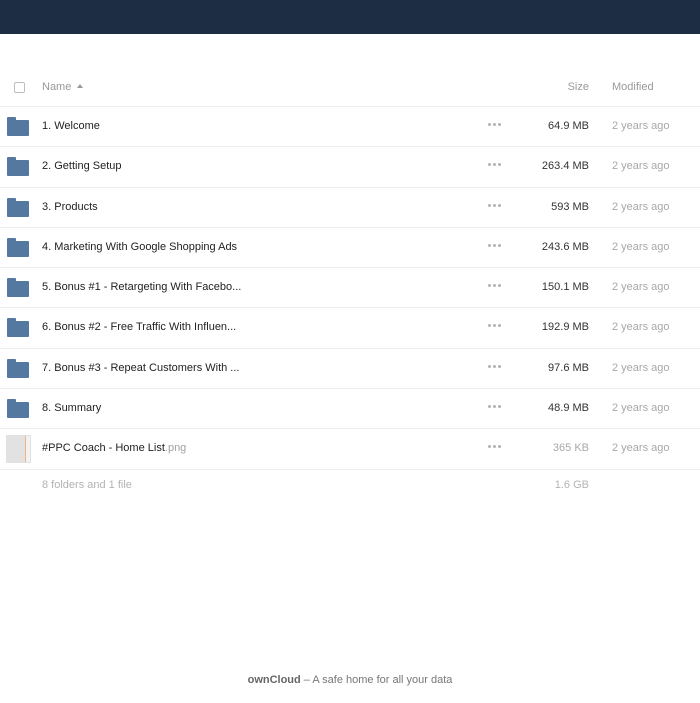 The image size is (700, 703). Describe the element at coordinates (568, 408) in the screenshot. I see `file-size: 48.9 MB` at that location.